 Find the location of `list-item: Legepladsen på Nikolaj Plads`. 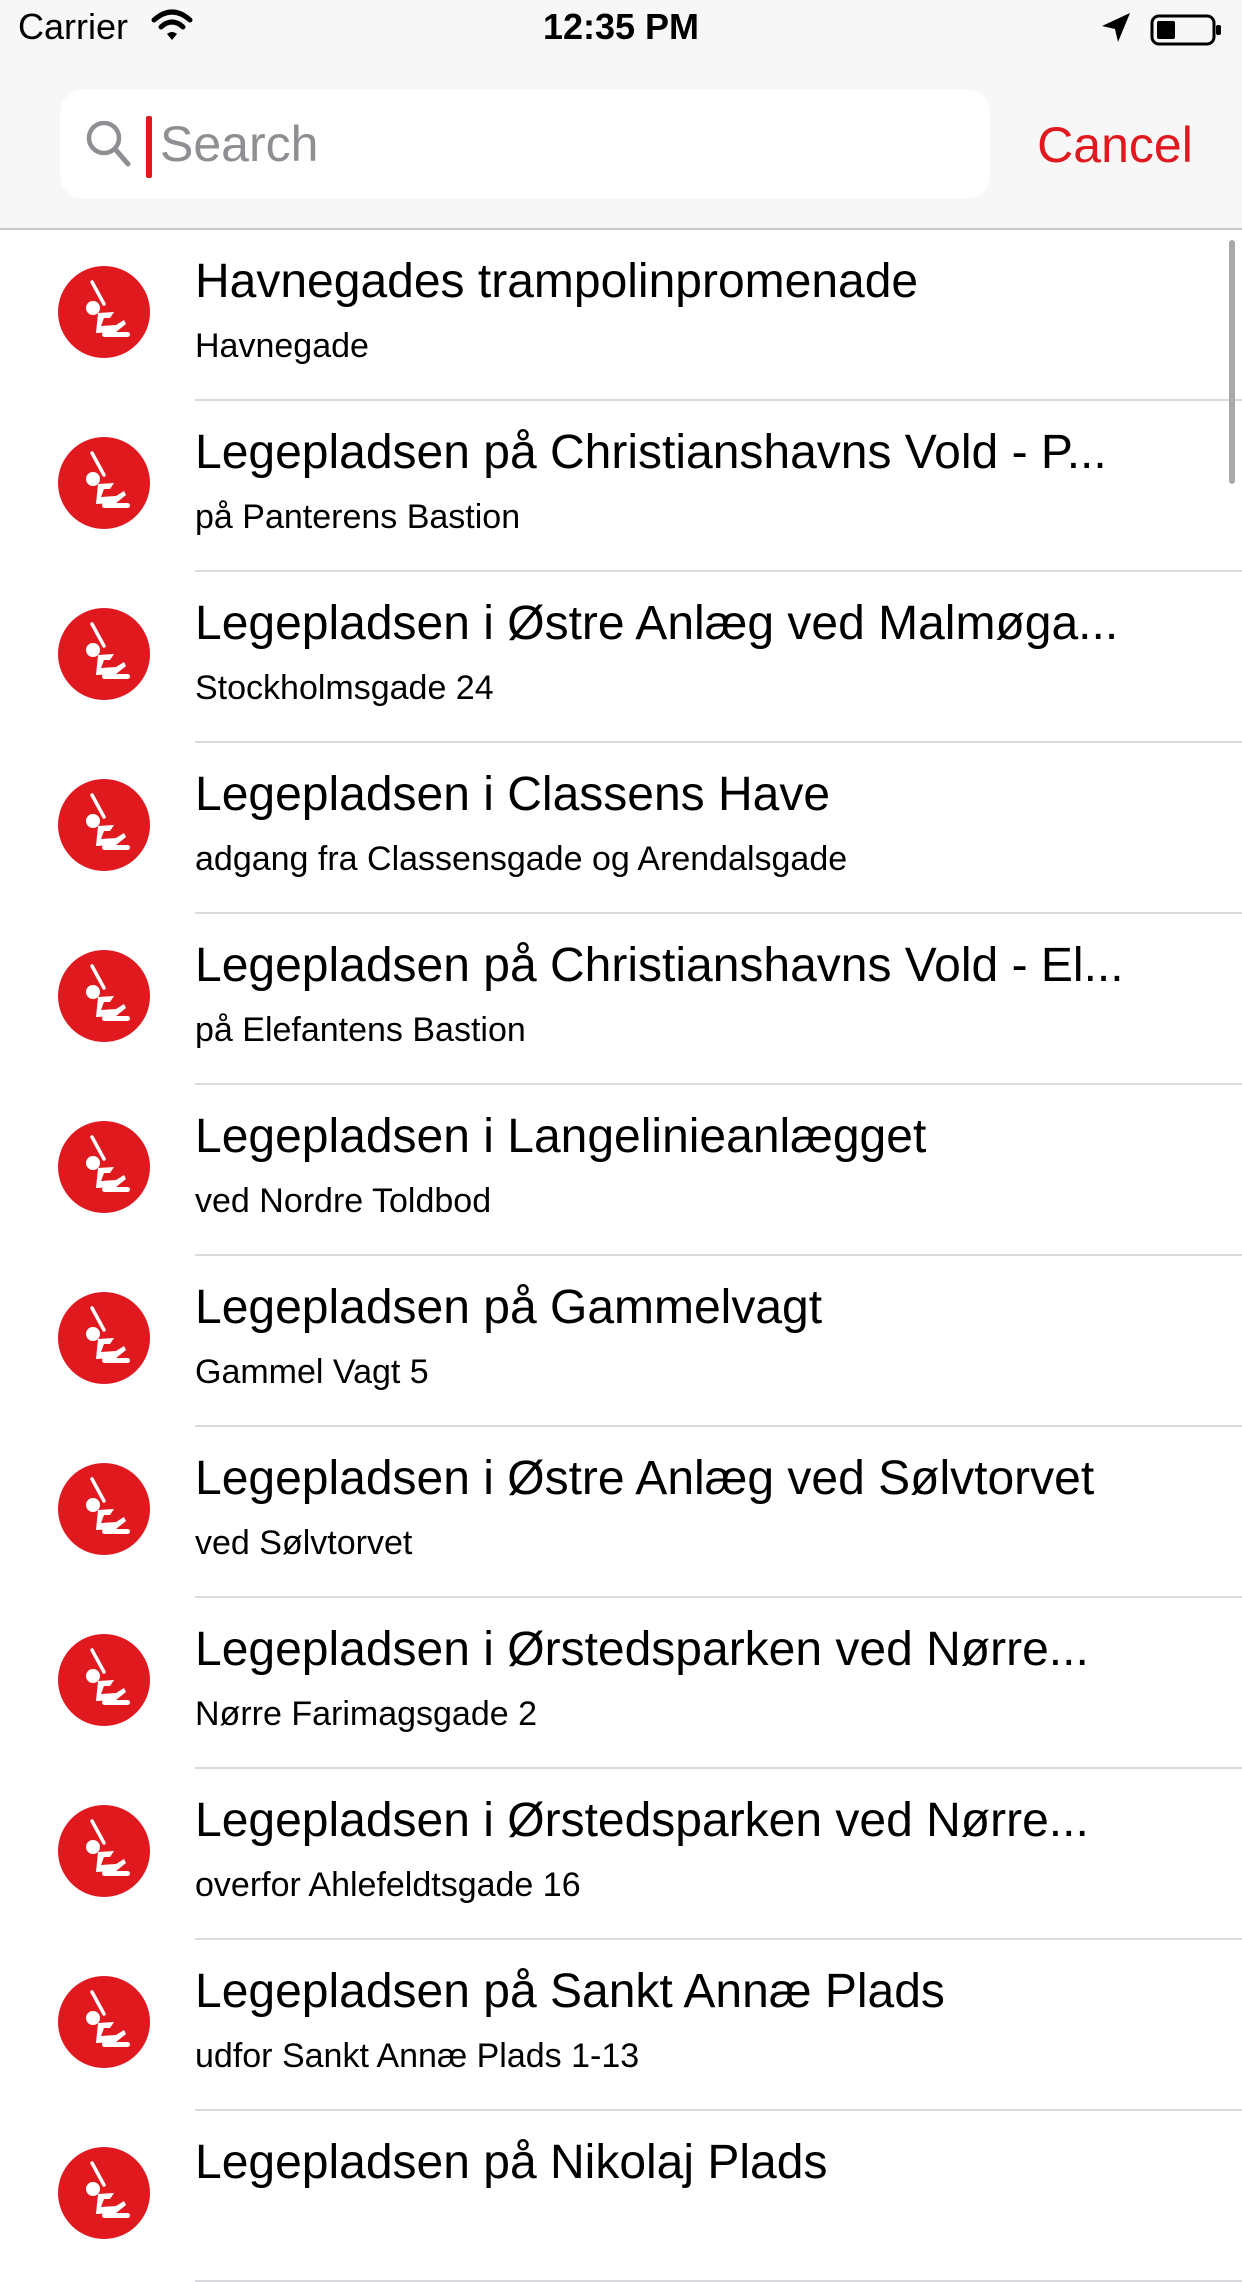

list-item: Legepladsen på Nikolaj Plads is located at coordinates (621, 2196).